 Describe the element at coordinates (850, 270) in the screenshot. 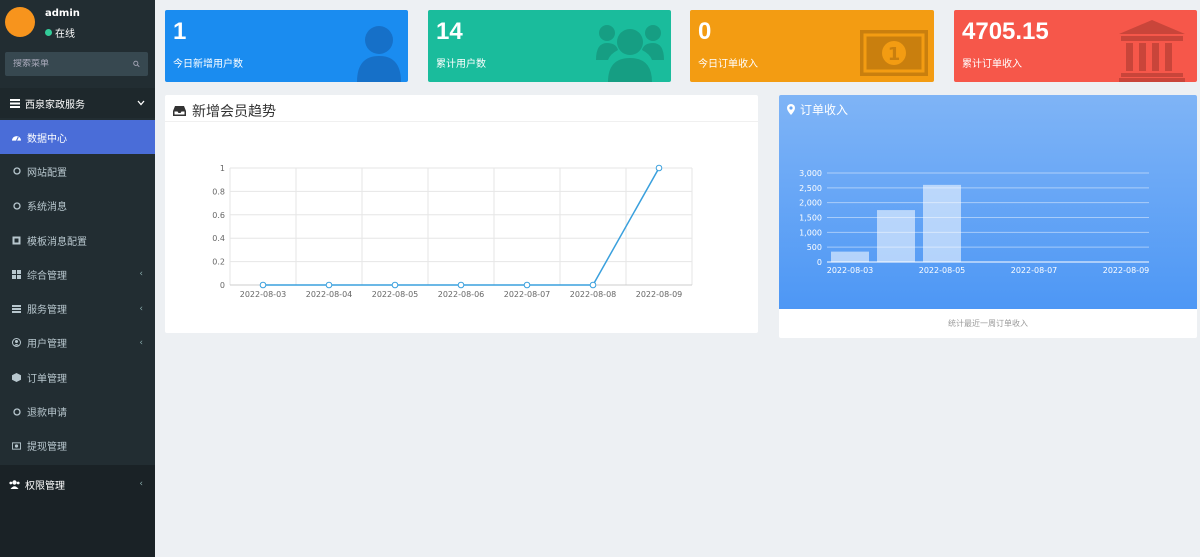

I see `x-tick-label: 2022-08-03` at that location.